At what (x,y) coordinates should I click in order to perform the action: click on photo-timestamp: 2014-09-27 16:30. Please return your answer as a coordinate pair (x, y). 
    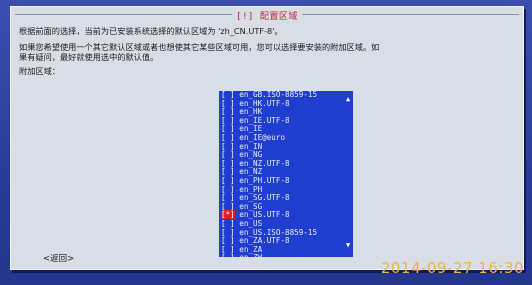
    Looking at the image, I should click on (452, 268).